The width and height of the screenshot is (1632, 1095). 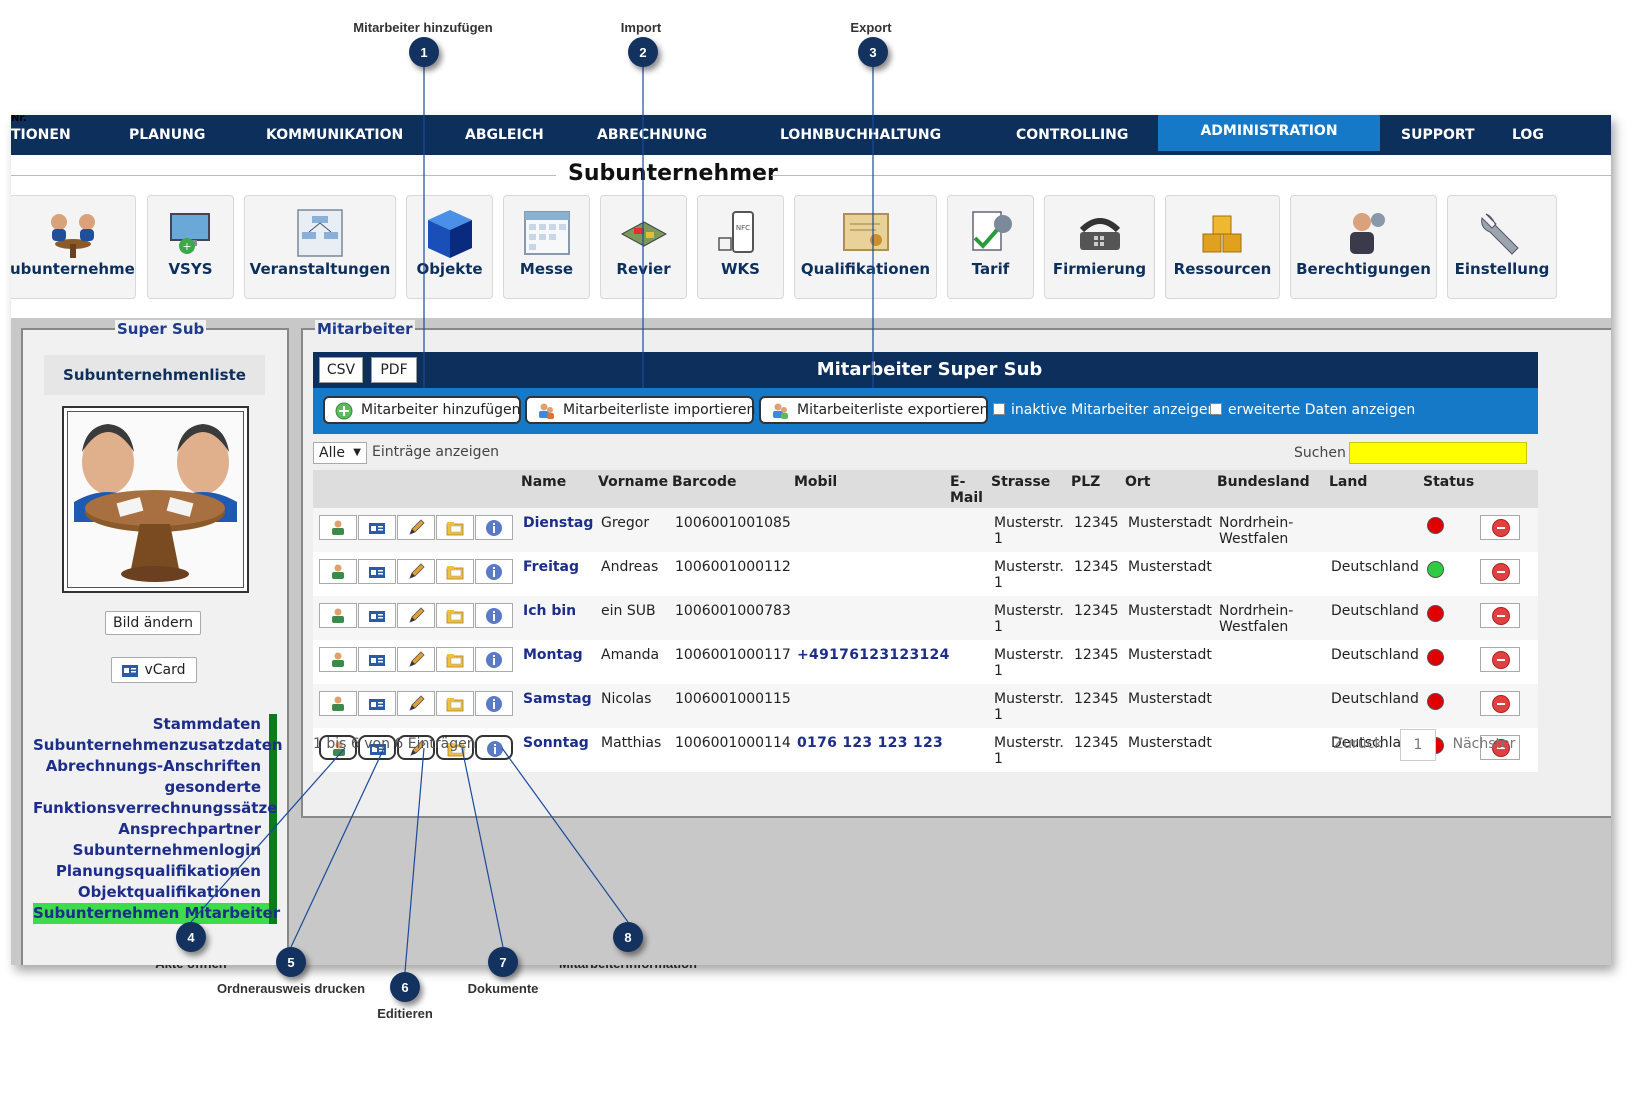 What do you see at coordinates (155, 829) in the screenshot?
I see `side-menu-ansprechpartner: Ansprechpartner` at bounding box center [155, 829].